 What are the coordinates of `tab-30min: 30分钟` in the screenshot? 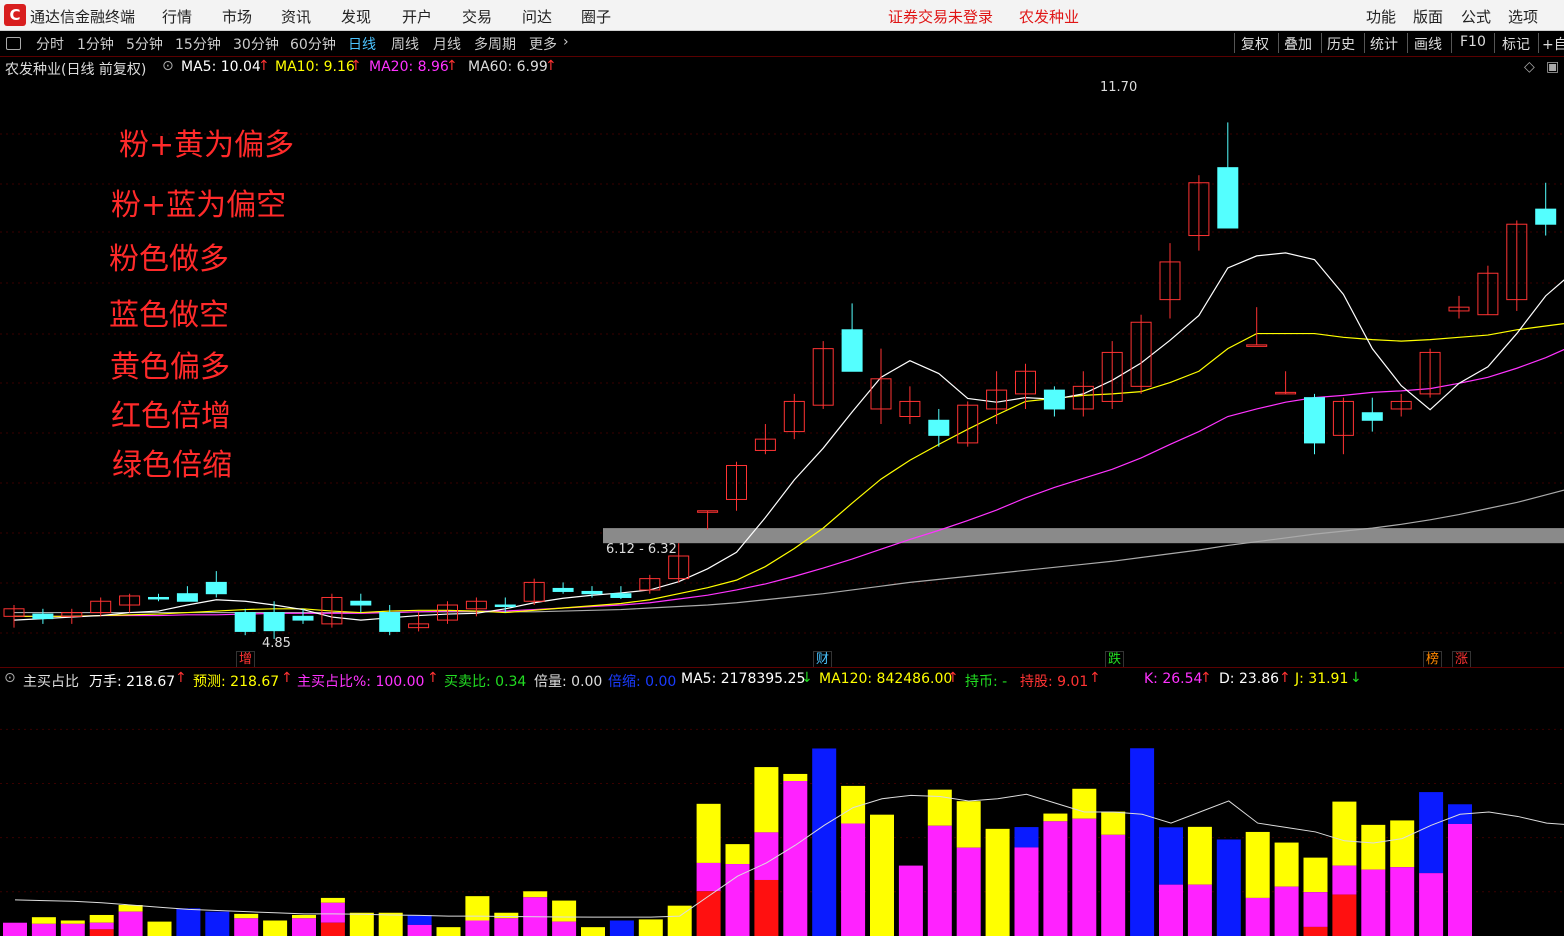 It's located at (256, 44).